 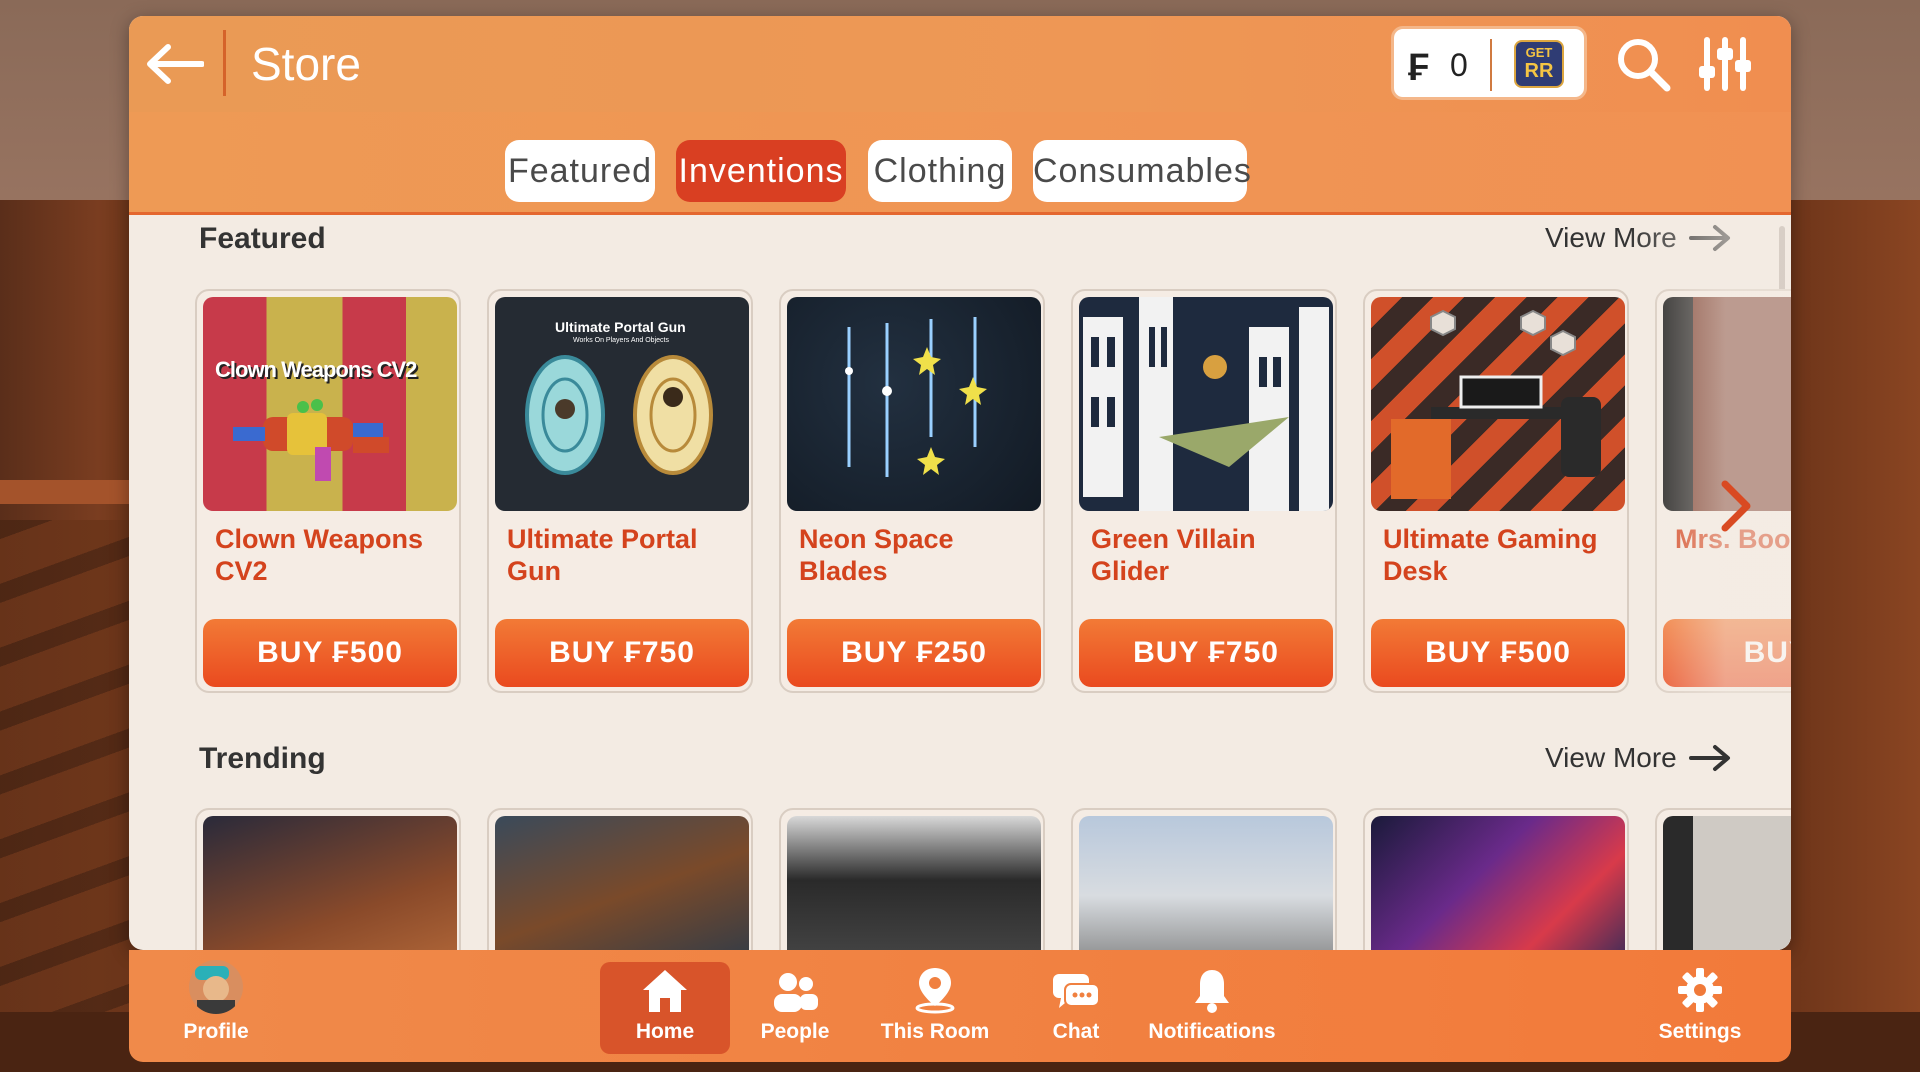 I want to click on gaming-desk-icon, so click(x=1496, y=404).